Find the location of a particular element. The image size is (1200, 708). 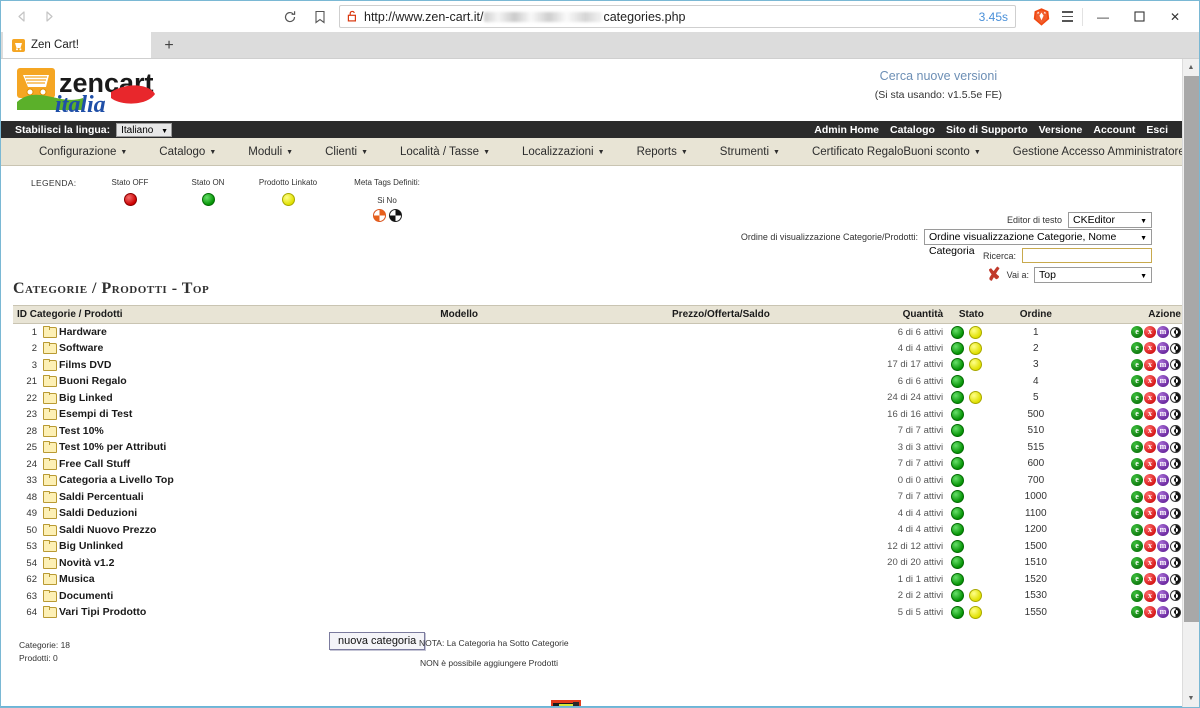

scrollbar-track is located at coordinates (1190, 383).